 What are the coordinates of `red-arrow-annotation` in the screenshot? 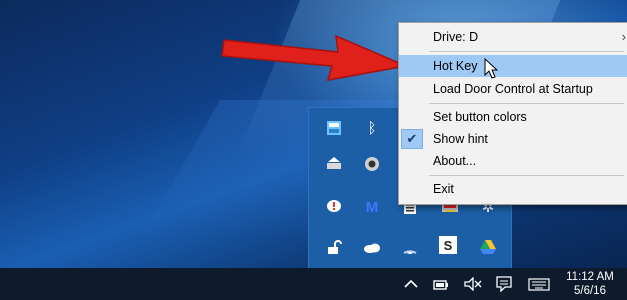 It's located at (315, 57).